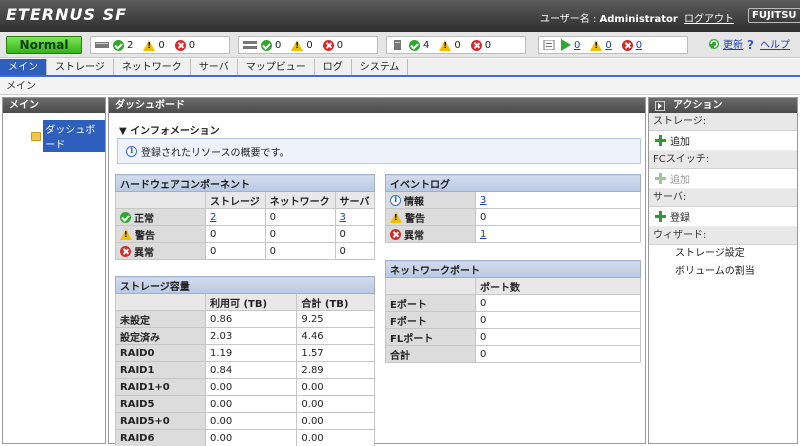 This screenshot has width=800, height=446. What do you see at coordinates (513, 234) in the screenshot?
I see `table-row: 異常 1` at bounding box center [513, 234].